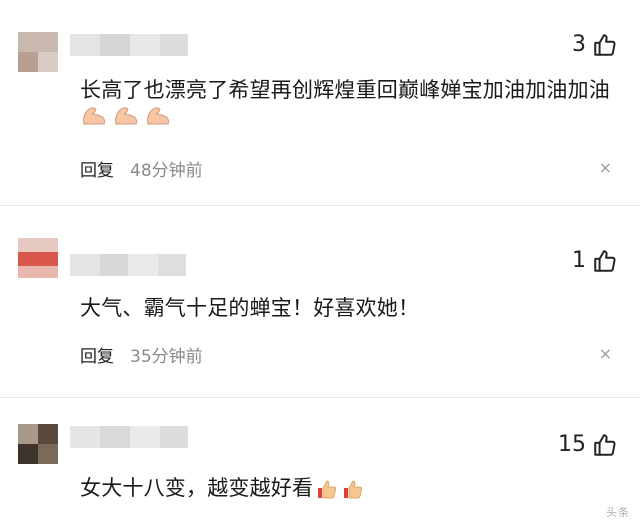  What do you see at coordinates (579, 44) in the screenshot?
I see `like-count: 3` at bounding box center [579, 44].